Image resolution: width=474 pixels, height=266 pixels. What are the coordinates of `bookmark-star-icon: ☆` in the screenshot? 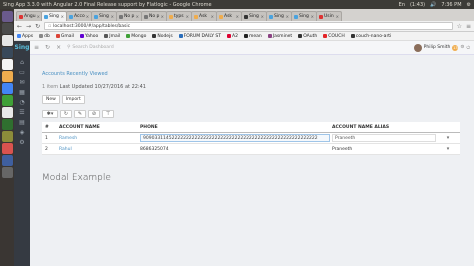 It's located at (459, 26).